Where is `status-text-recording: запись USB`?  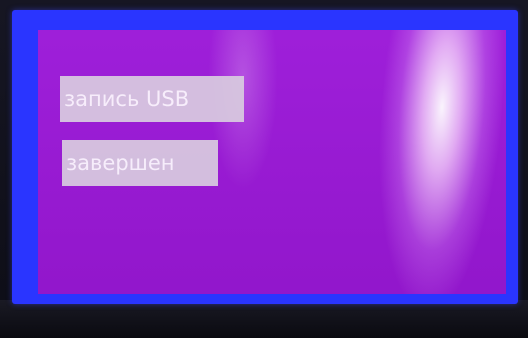 status-text-recording: запись USB is located at coordinates (152, 99).